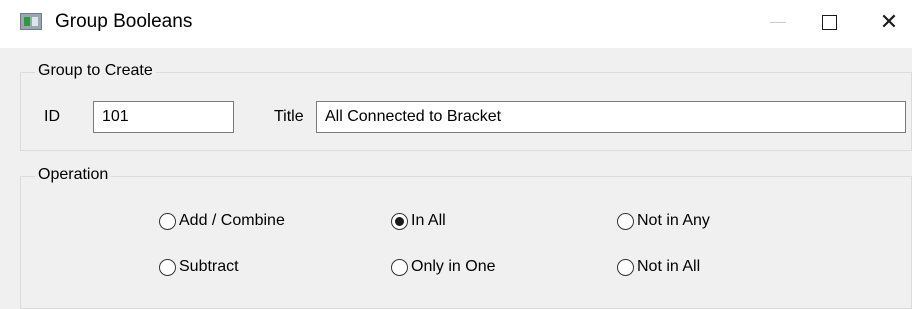  Describe the element at coordinates (673, 220) in the screenshot. I see `radio-label: Not in Any` at that location.